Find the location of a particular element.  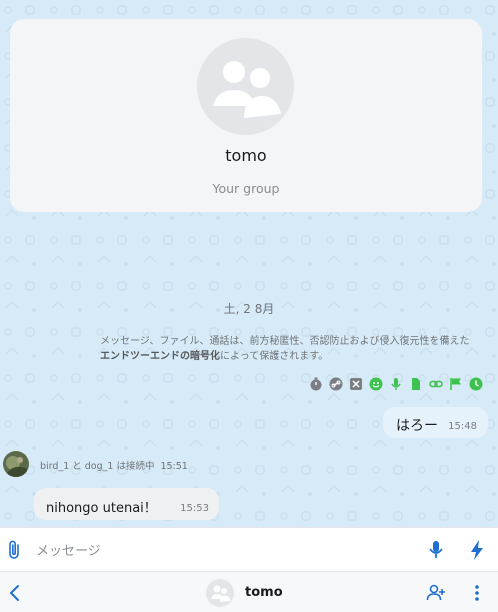

add-user-icon is located at coordinates (436, 593).